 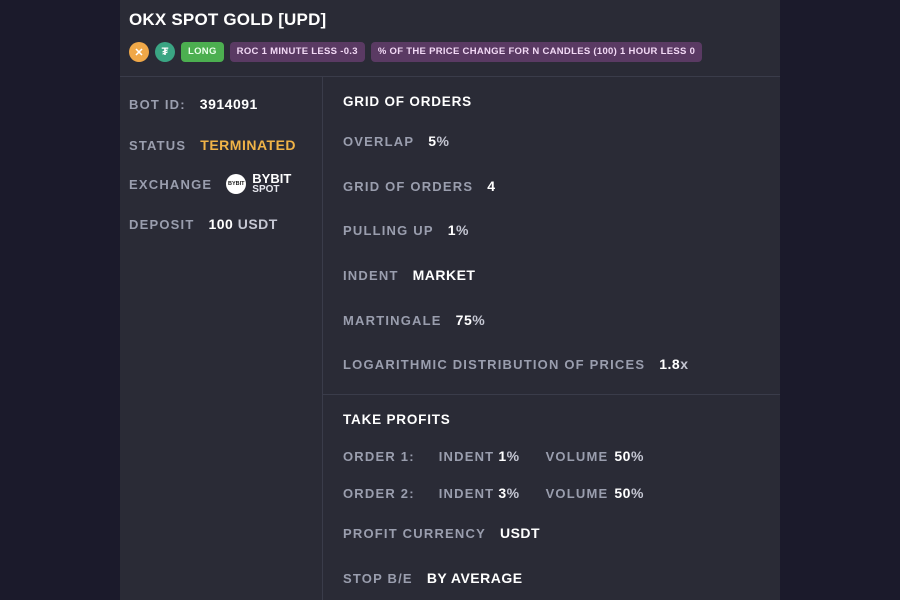 What do you see at coordinates (637, 493) in the screenshot?
I see `order-2-volume-unit: %` at bounding box center [637, 493].